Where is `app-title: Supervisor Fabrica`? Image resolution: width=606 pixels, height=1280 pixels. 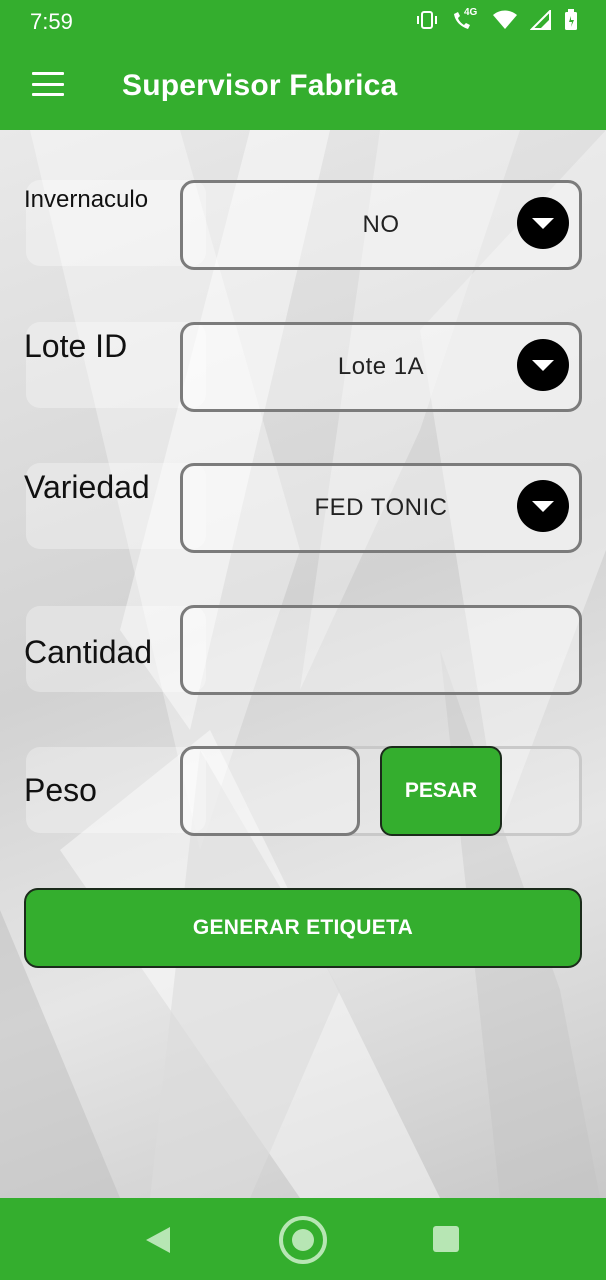 app-title: Supervisor Fabrica is located at coordinates (260, 85).